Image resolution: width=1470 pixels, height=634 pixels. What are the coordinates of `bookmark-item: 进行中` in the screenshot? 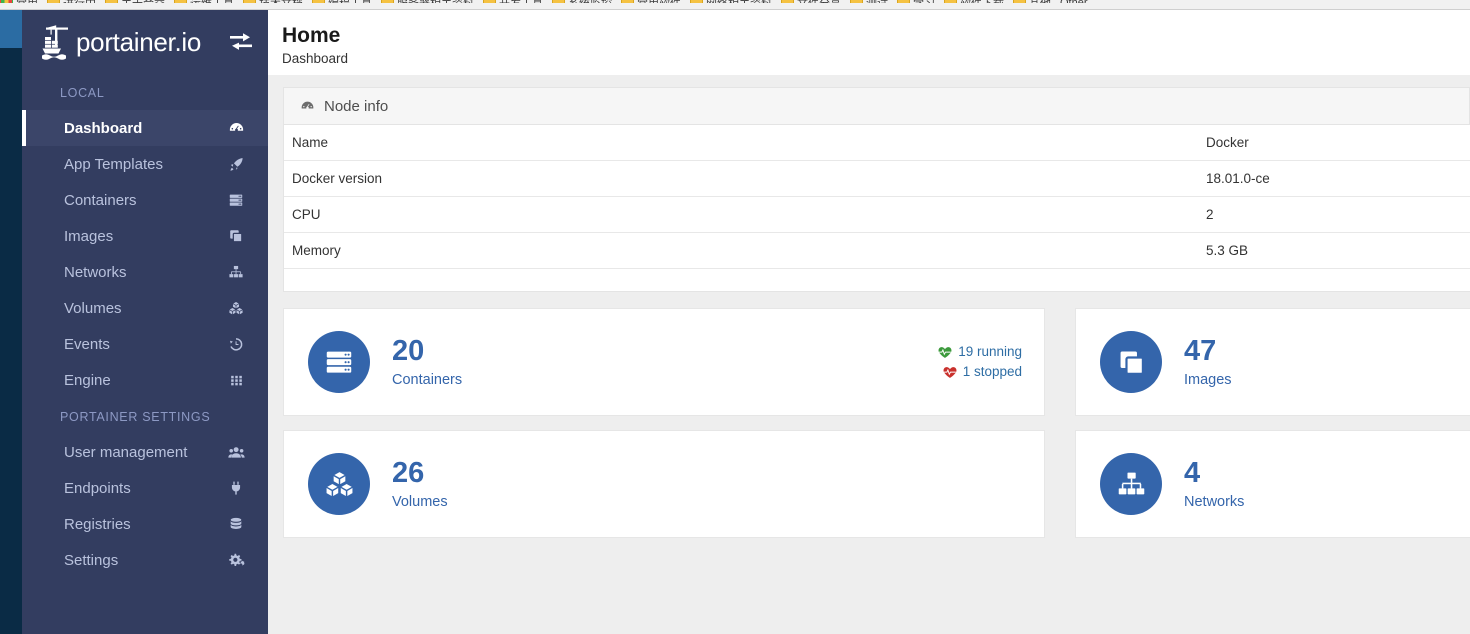 It's located at (76, 1).